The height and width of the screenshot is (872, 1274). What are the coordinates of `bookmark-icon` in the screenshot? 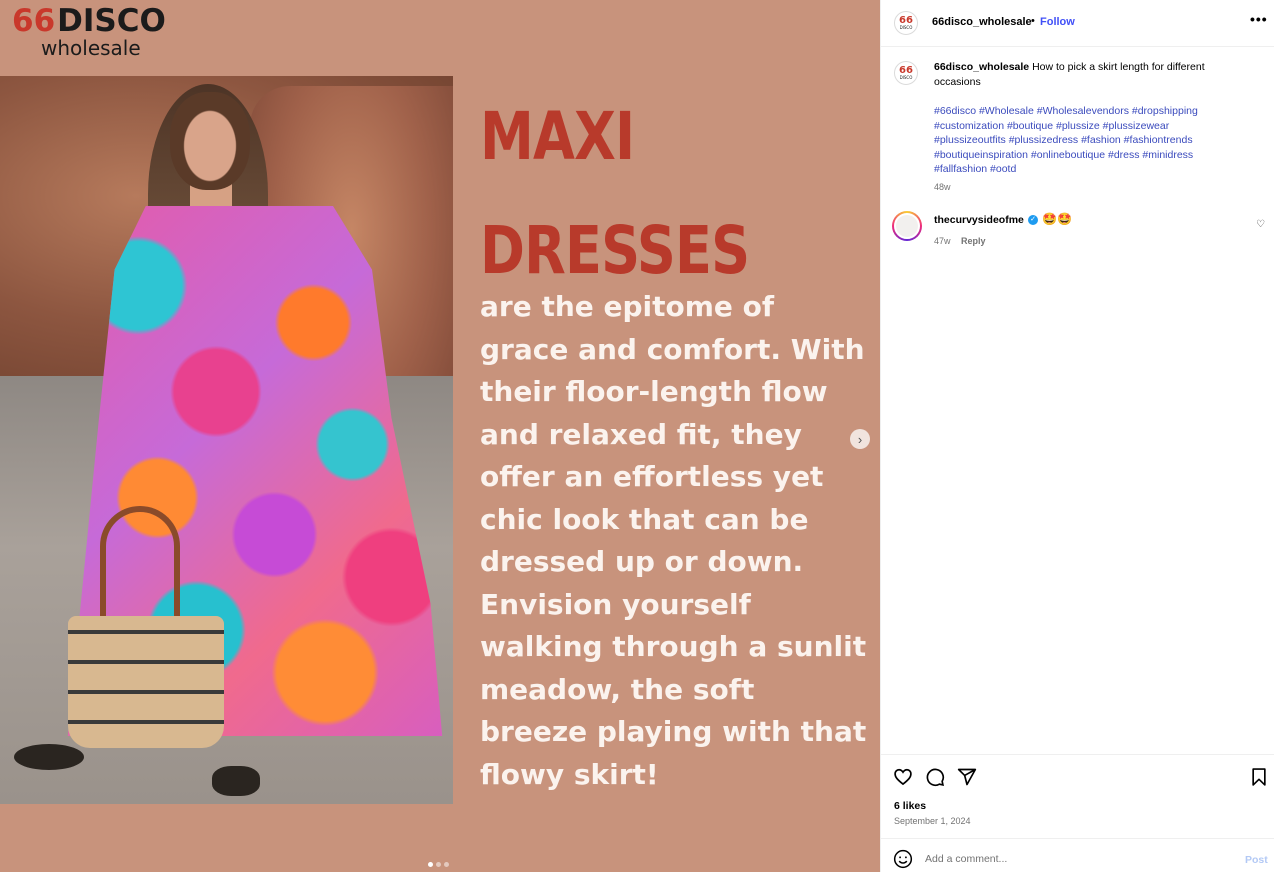 It's located at (1259, 777).